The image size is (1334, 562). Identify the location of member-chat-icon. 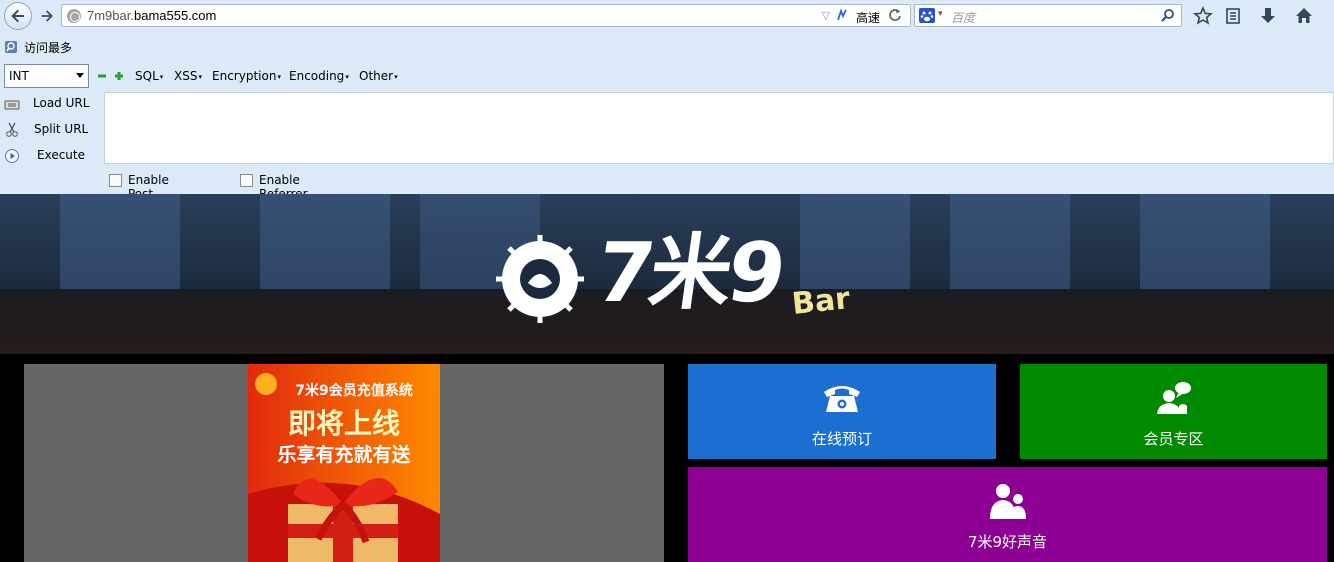
(1173, 398).